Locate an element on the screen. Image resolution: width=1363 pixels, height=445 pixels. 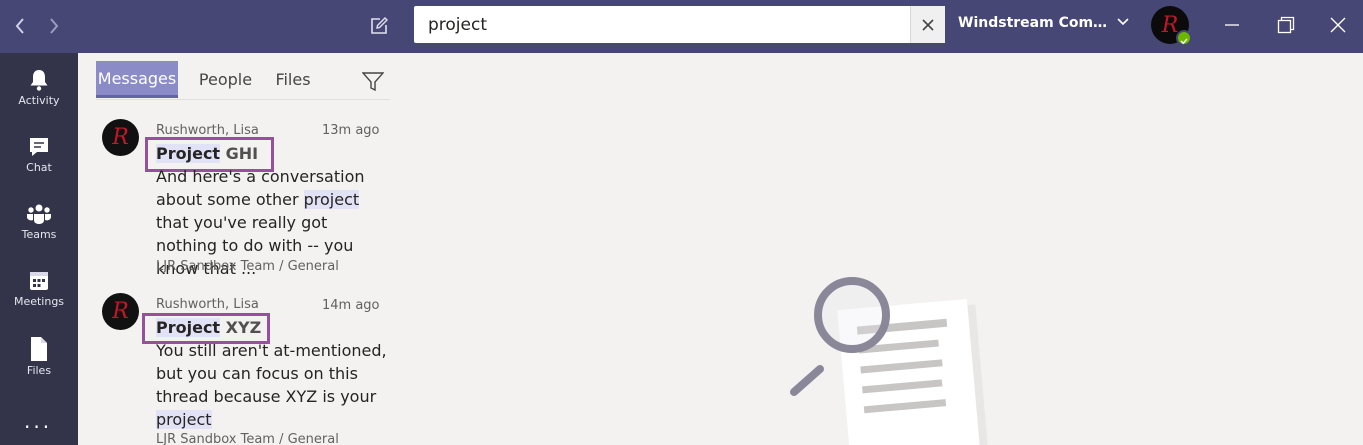
rail-item-files: Files is located at coordinates (39, 359).